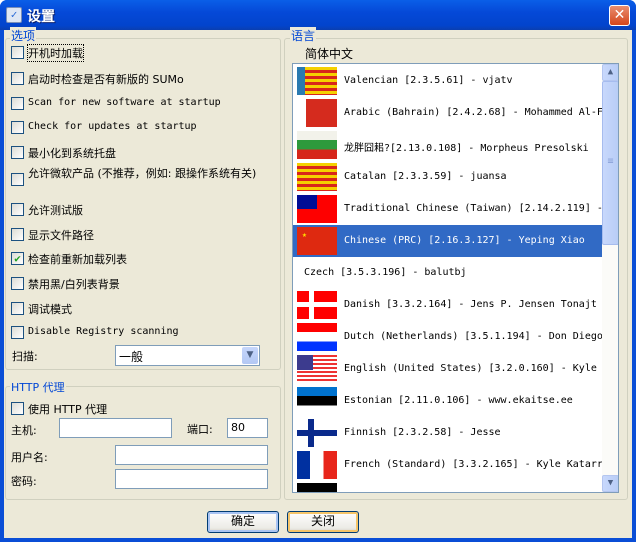 The width and height of the screenshot is (636, 542). I want to click on germany-flag-icon, so click(317, 487).